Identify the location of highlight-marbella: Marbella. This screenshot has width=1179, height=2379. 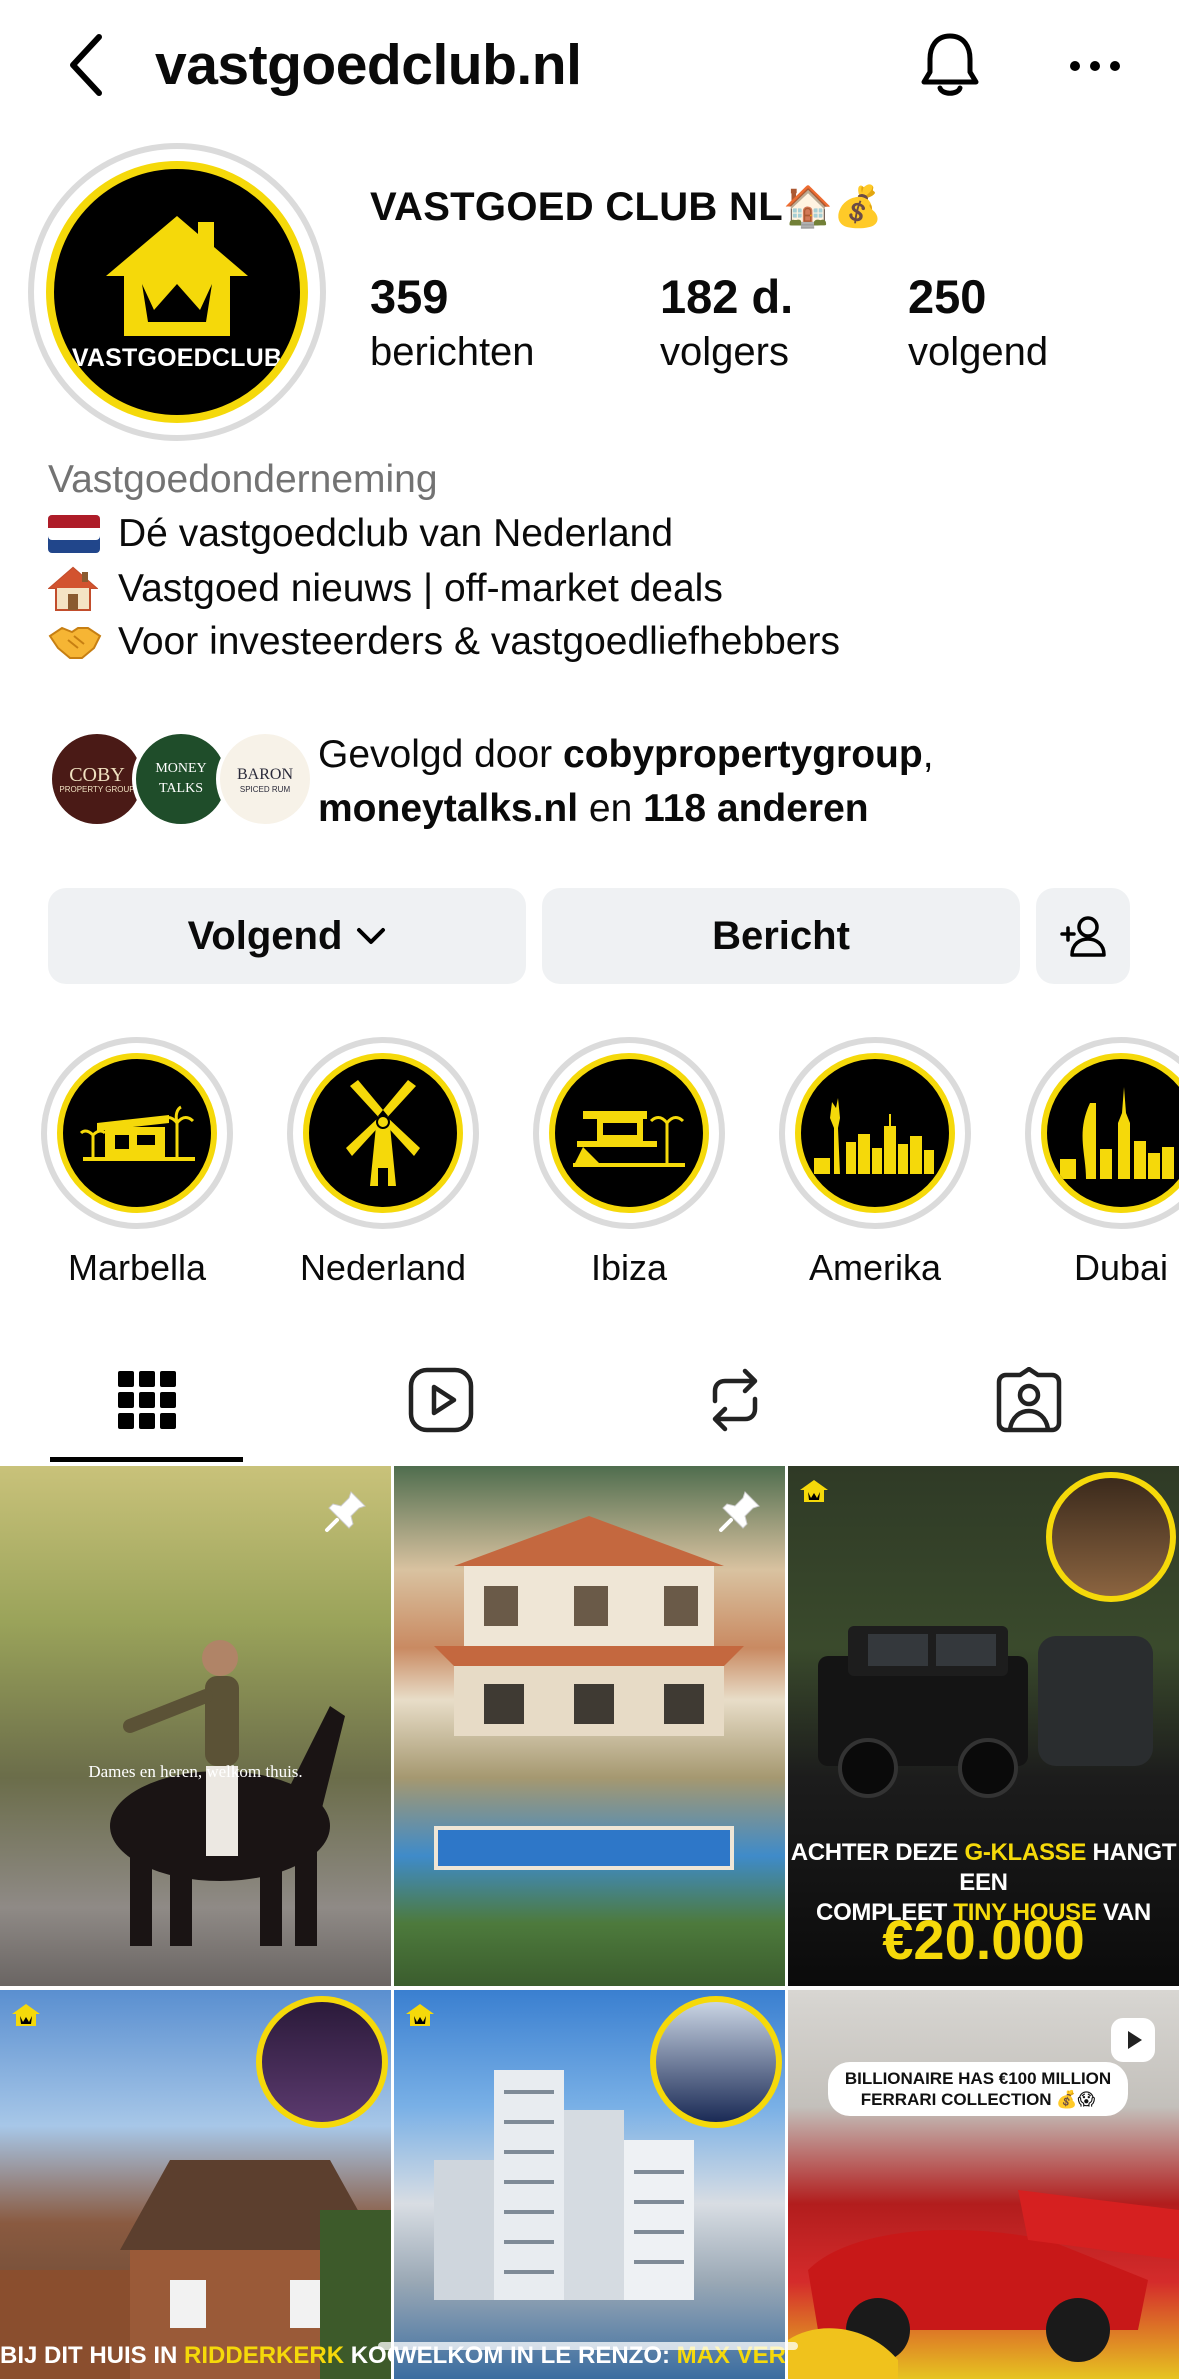
(137, 1163).